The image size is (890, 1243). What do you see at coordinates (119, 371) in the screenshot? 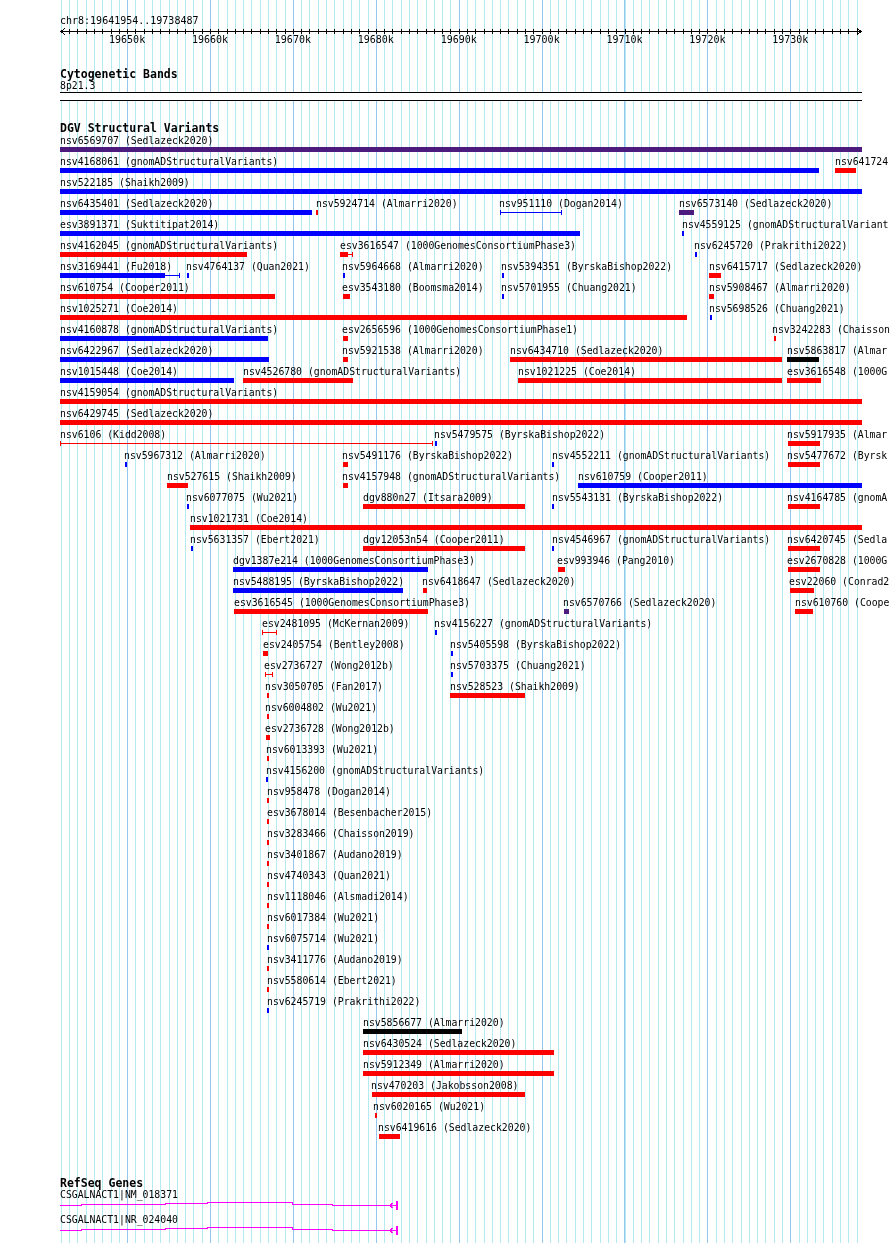
I see `variant-label: nsv1015448 (Coe2014)` at bounding box center [119, 371].